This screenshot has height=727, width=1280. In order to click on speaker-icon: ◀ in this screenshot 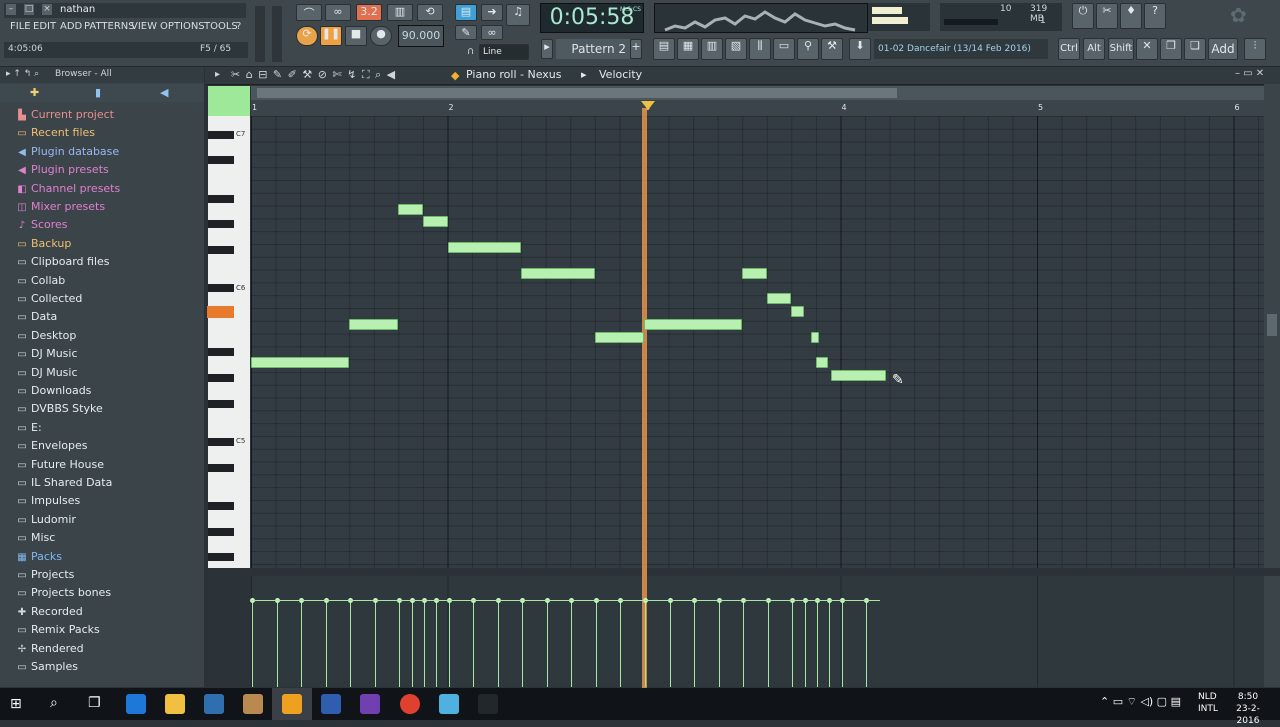, I will do `click(164, 92)`.